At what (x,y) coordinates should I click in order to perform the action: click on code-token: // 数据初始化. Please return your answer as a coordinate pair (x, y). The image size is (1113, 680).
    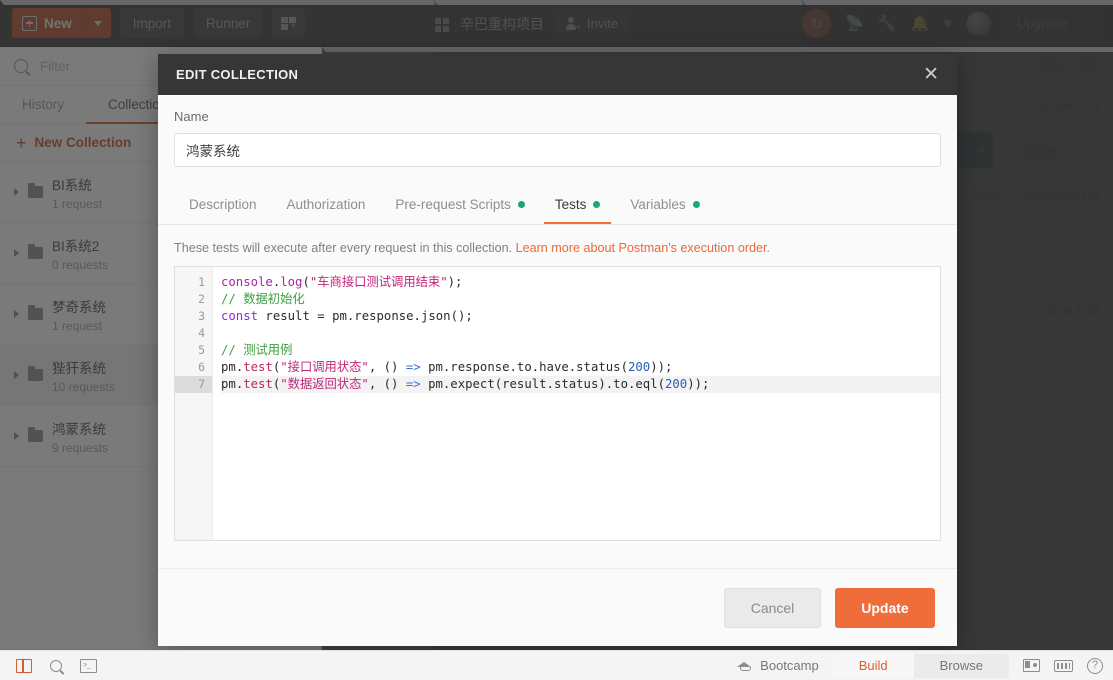
    Looking at the image, I should click on (263, 299).